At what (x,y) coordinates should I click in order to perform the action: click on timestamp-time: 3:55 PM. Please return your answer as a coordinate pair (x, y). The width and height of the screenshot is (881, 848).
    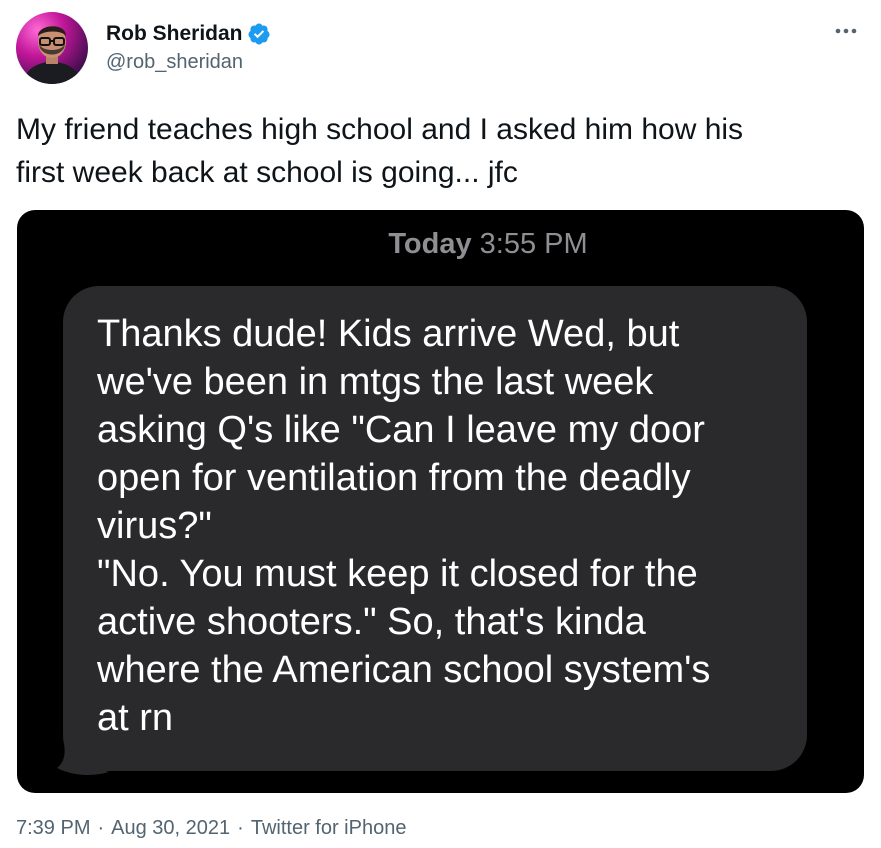
    Looking at the image, I should click on (533, 244).